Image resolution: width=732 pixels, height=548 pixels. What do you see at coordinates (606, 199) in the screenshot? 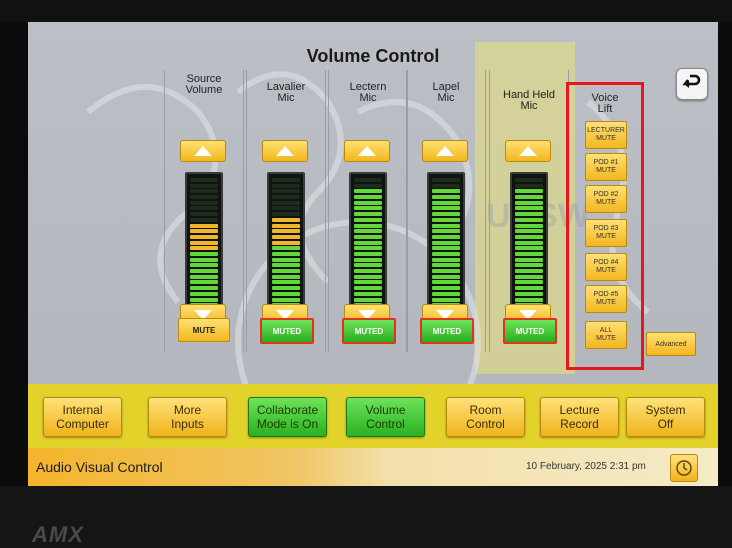
I see `voice-lift-mute-button: POD #2 MUTE` at bounding box center [606, 199].